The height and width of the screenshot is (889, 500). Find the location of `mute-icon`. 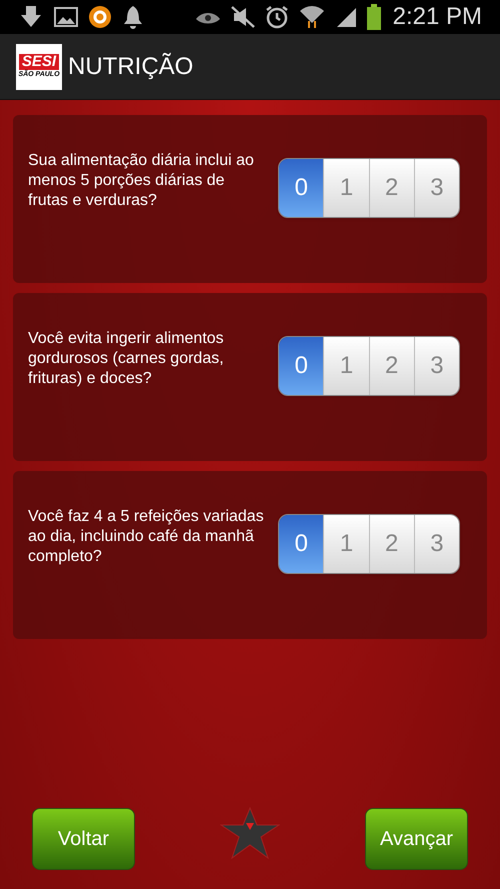

mute-icon is located at coordinates (242, 17).